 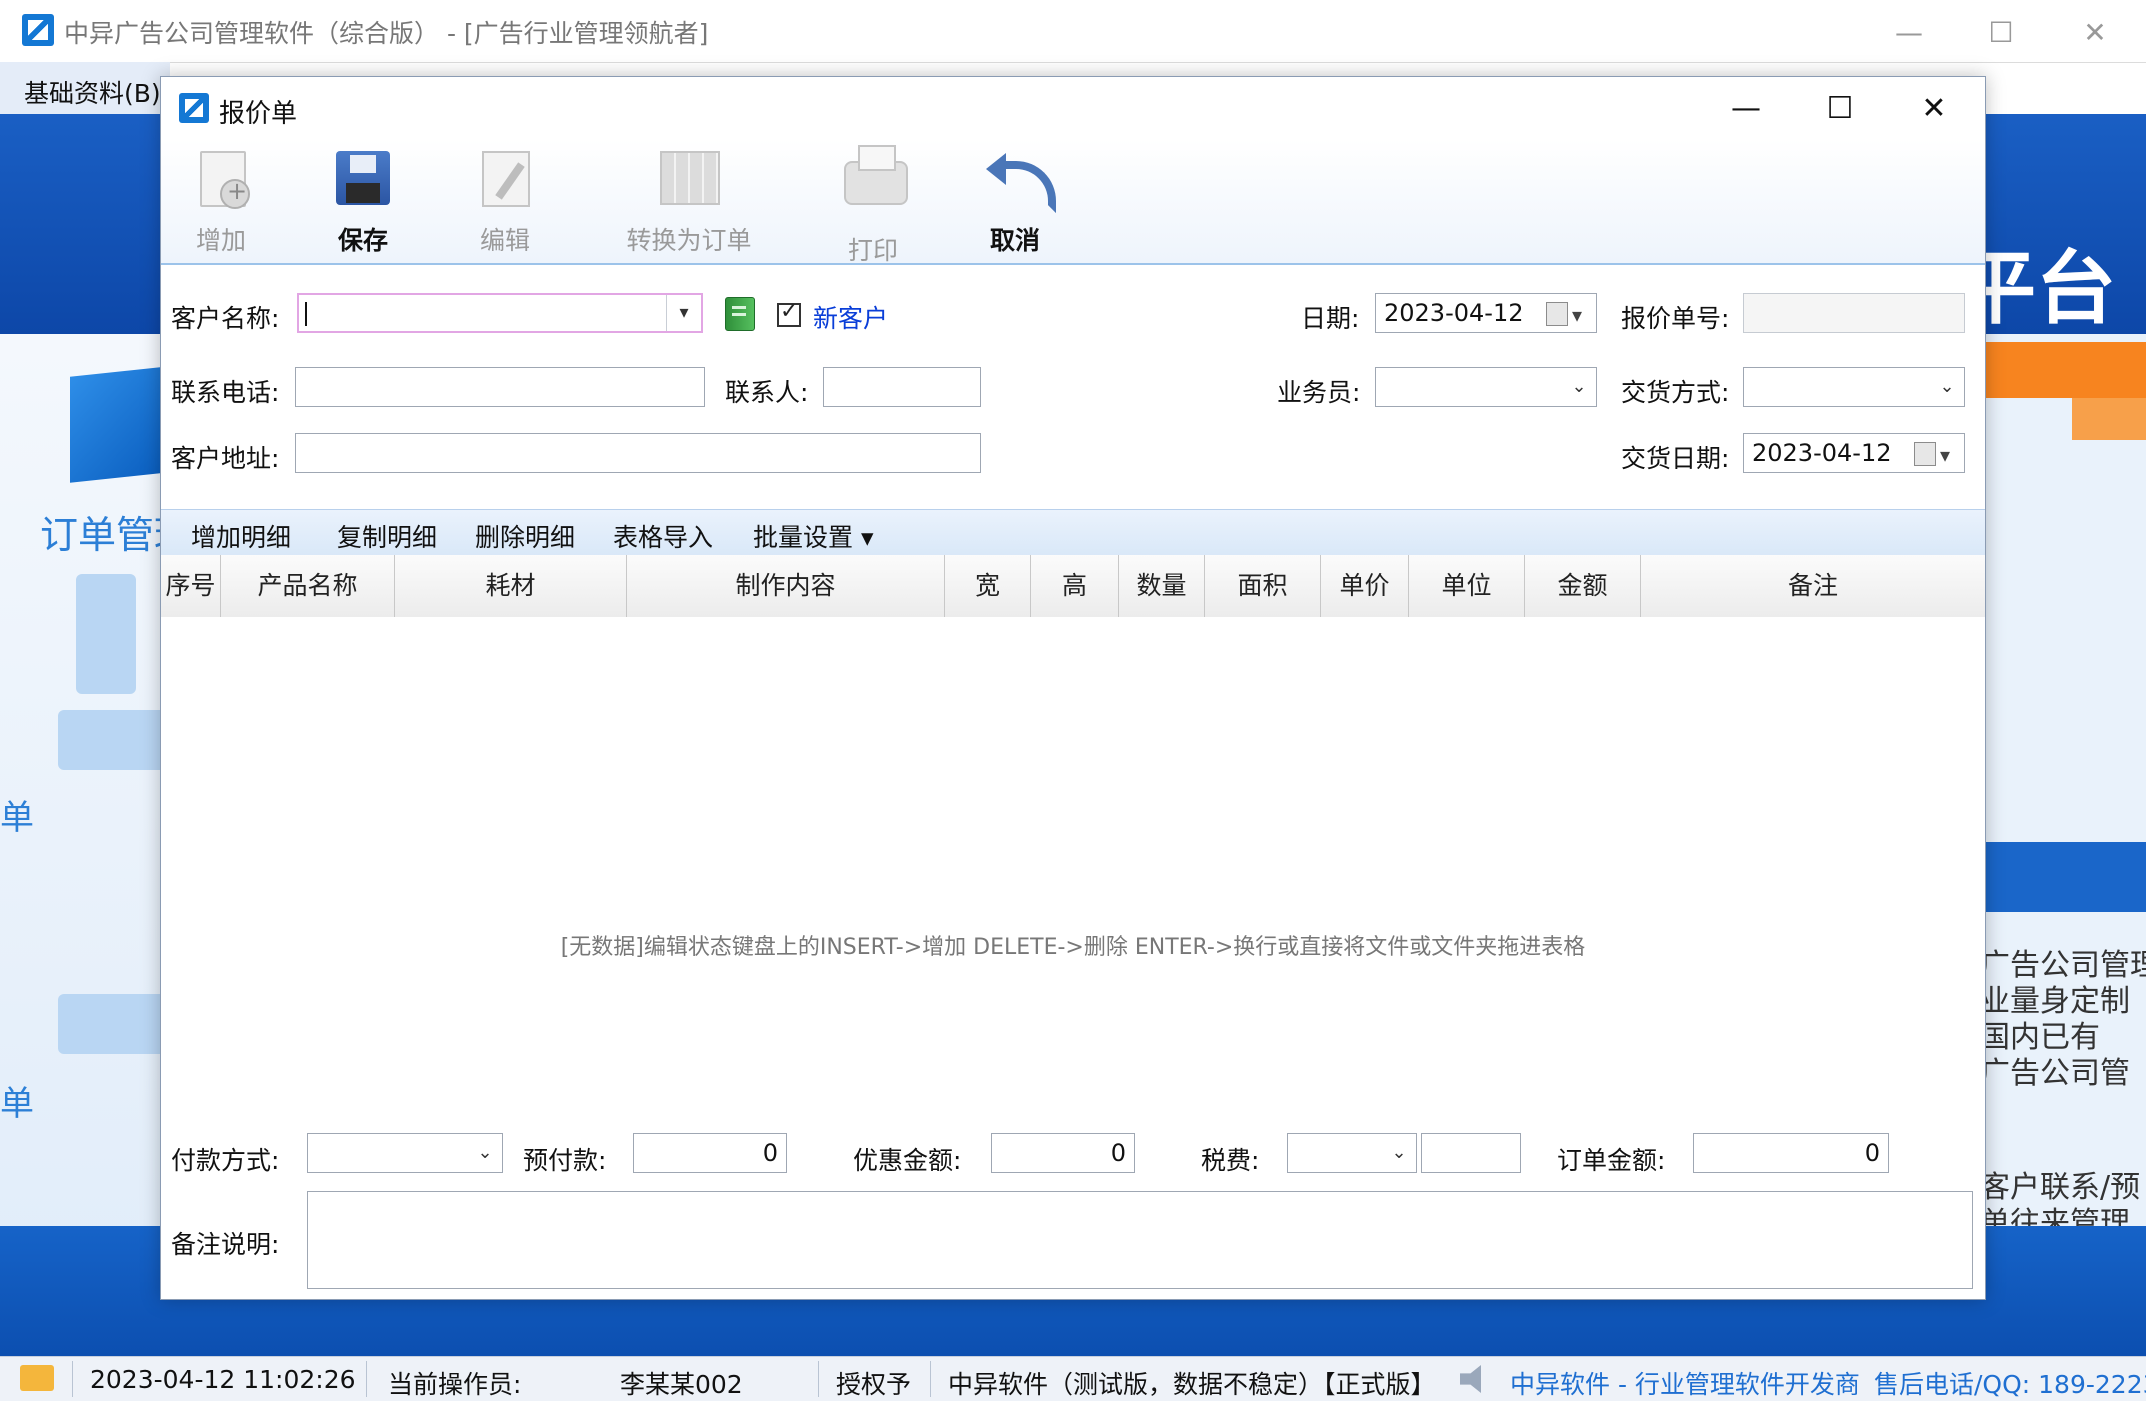 I want to click on menu-basic-data: 基础资料(B), so click(x=92, y=92).